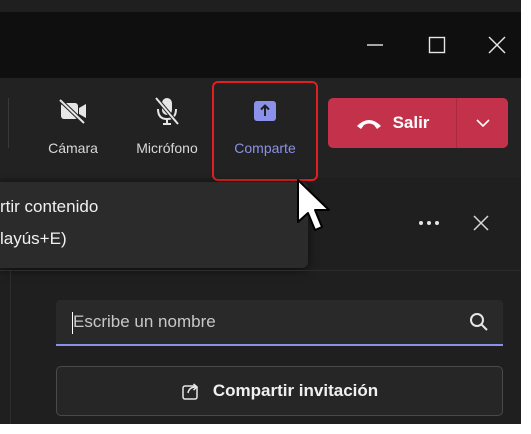  What do you see at coordinates (167, 148) in the screenshot?
I see `microphone-label: Micrófono` at bounding box center [167, 148].